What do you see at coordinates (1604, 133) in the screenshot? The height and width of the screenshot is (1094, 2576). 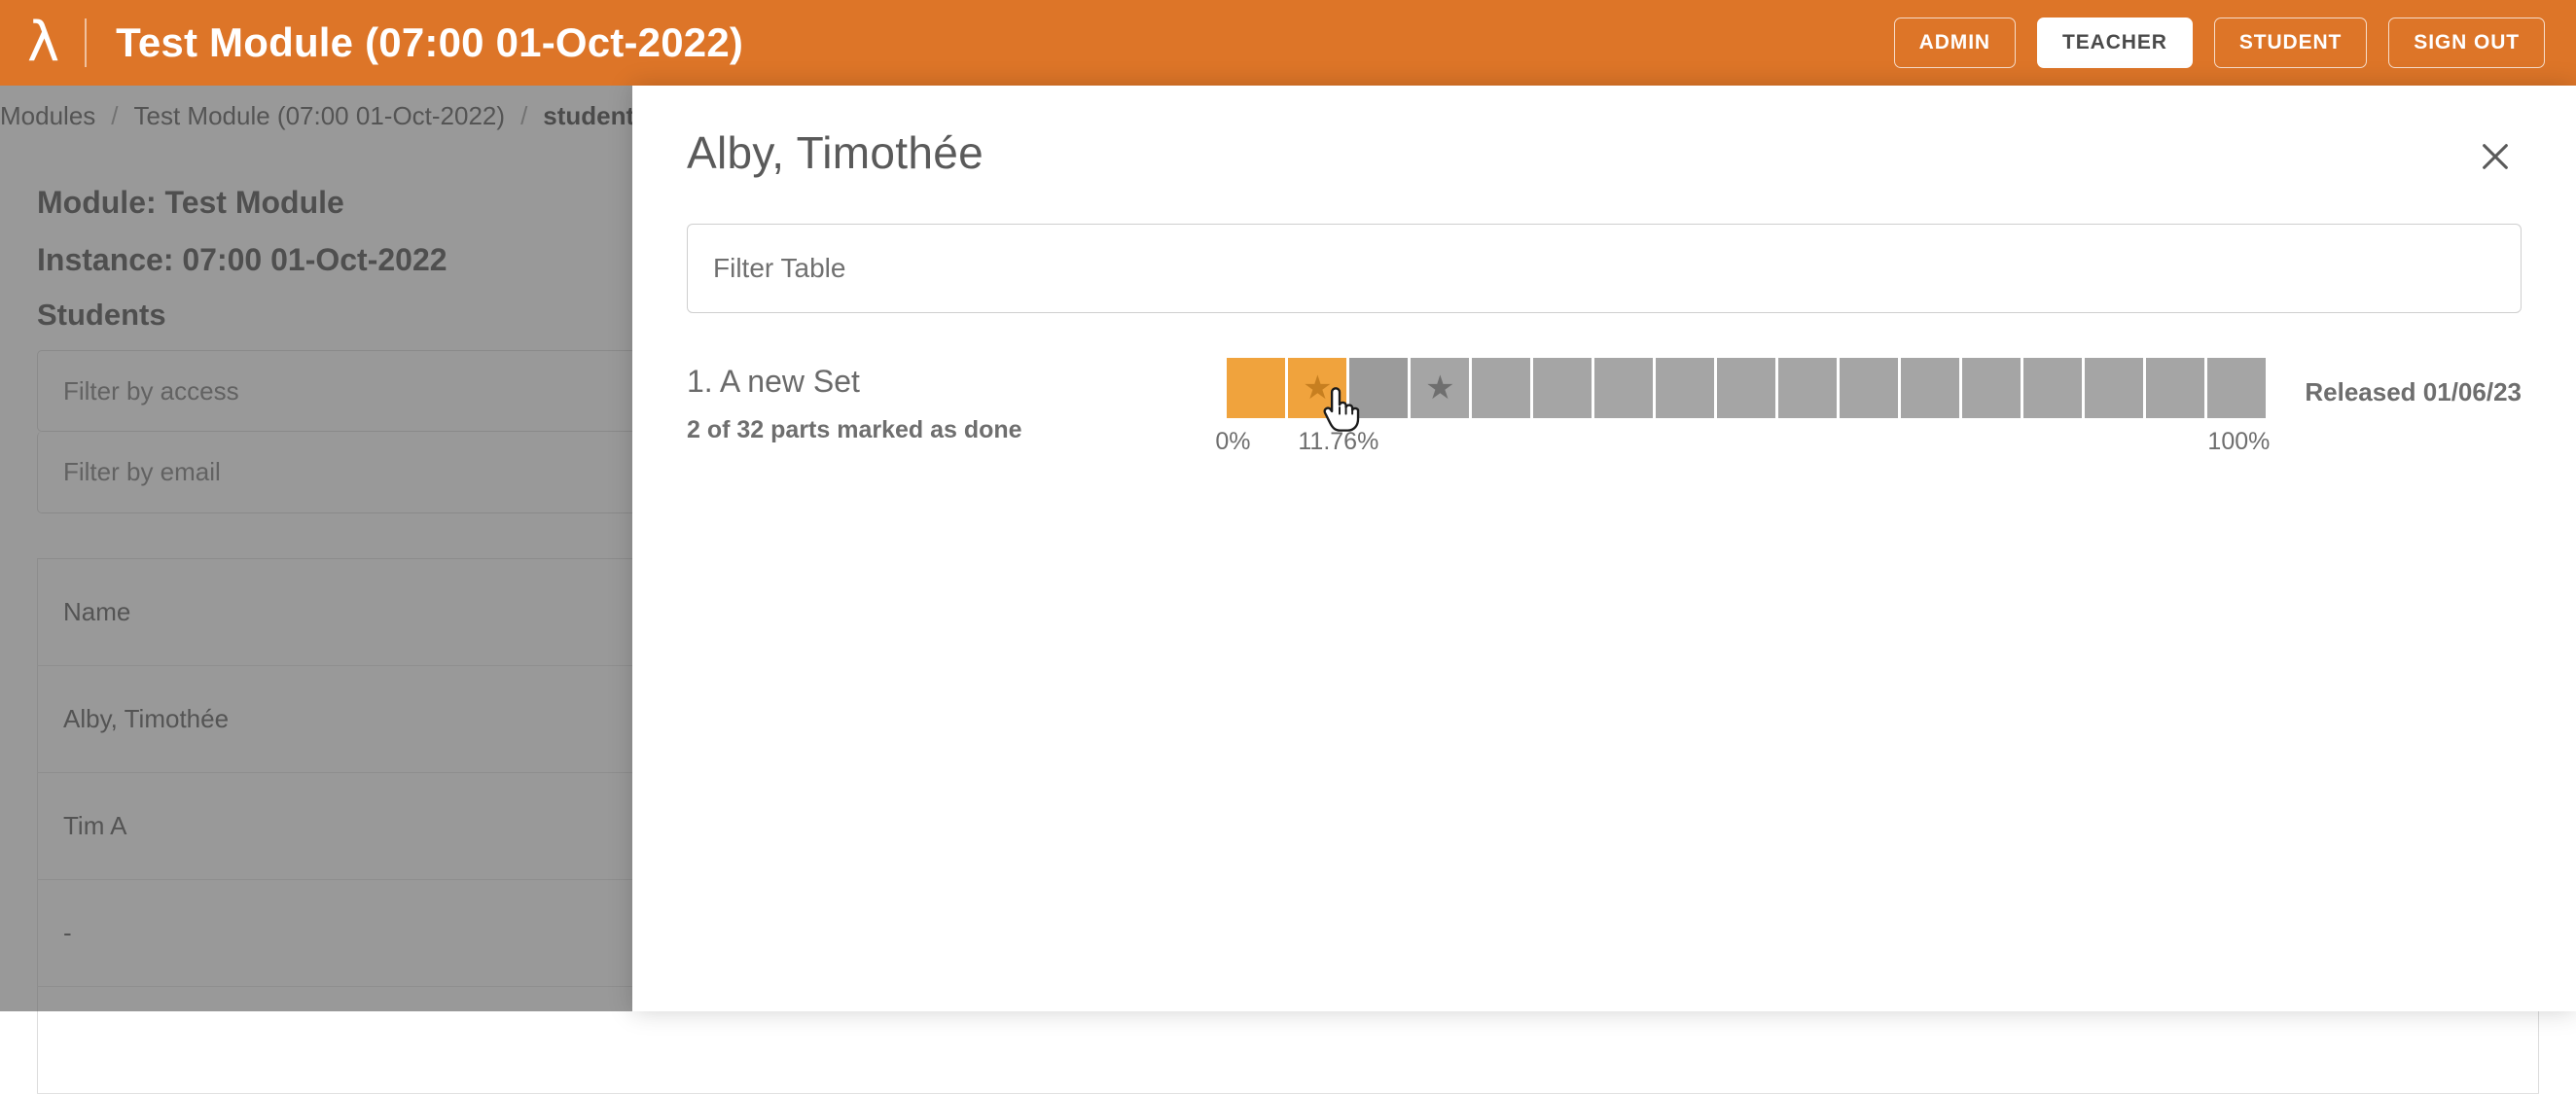 I see `modal-header: Alby, Timothée` at bounding box center [1604, 133].